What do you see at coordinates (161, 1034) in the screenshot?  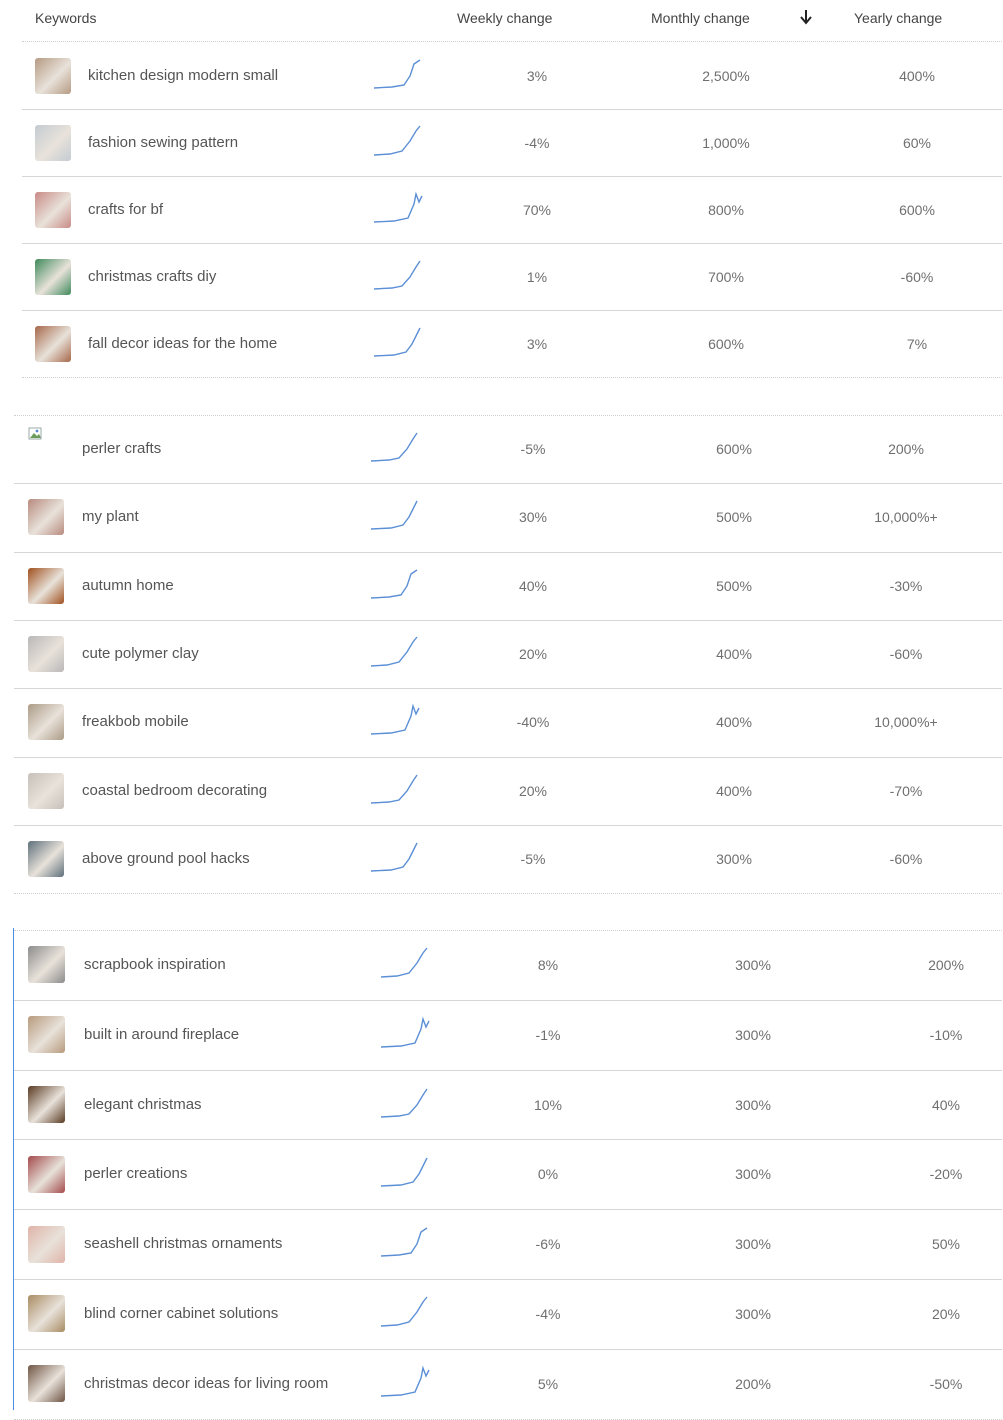 I see `keyword-label: built in around fireplace` at bounding box center [161, 1034].